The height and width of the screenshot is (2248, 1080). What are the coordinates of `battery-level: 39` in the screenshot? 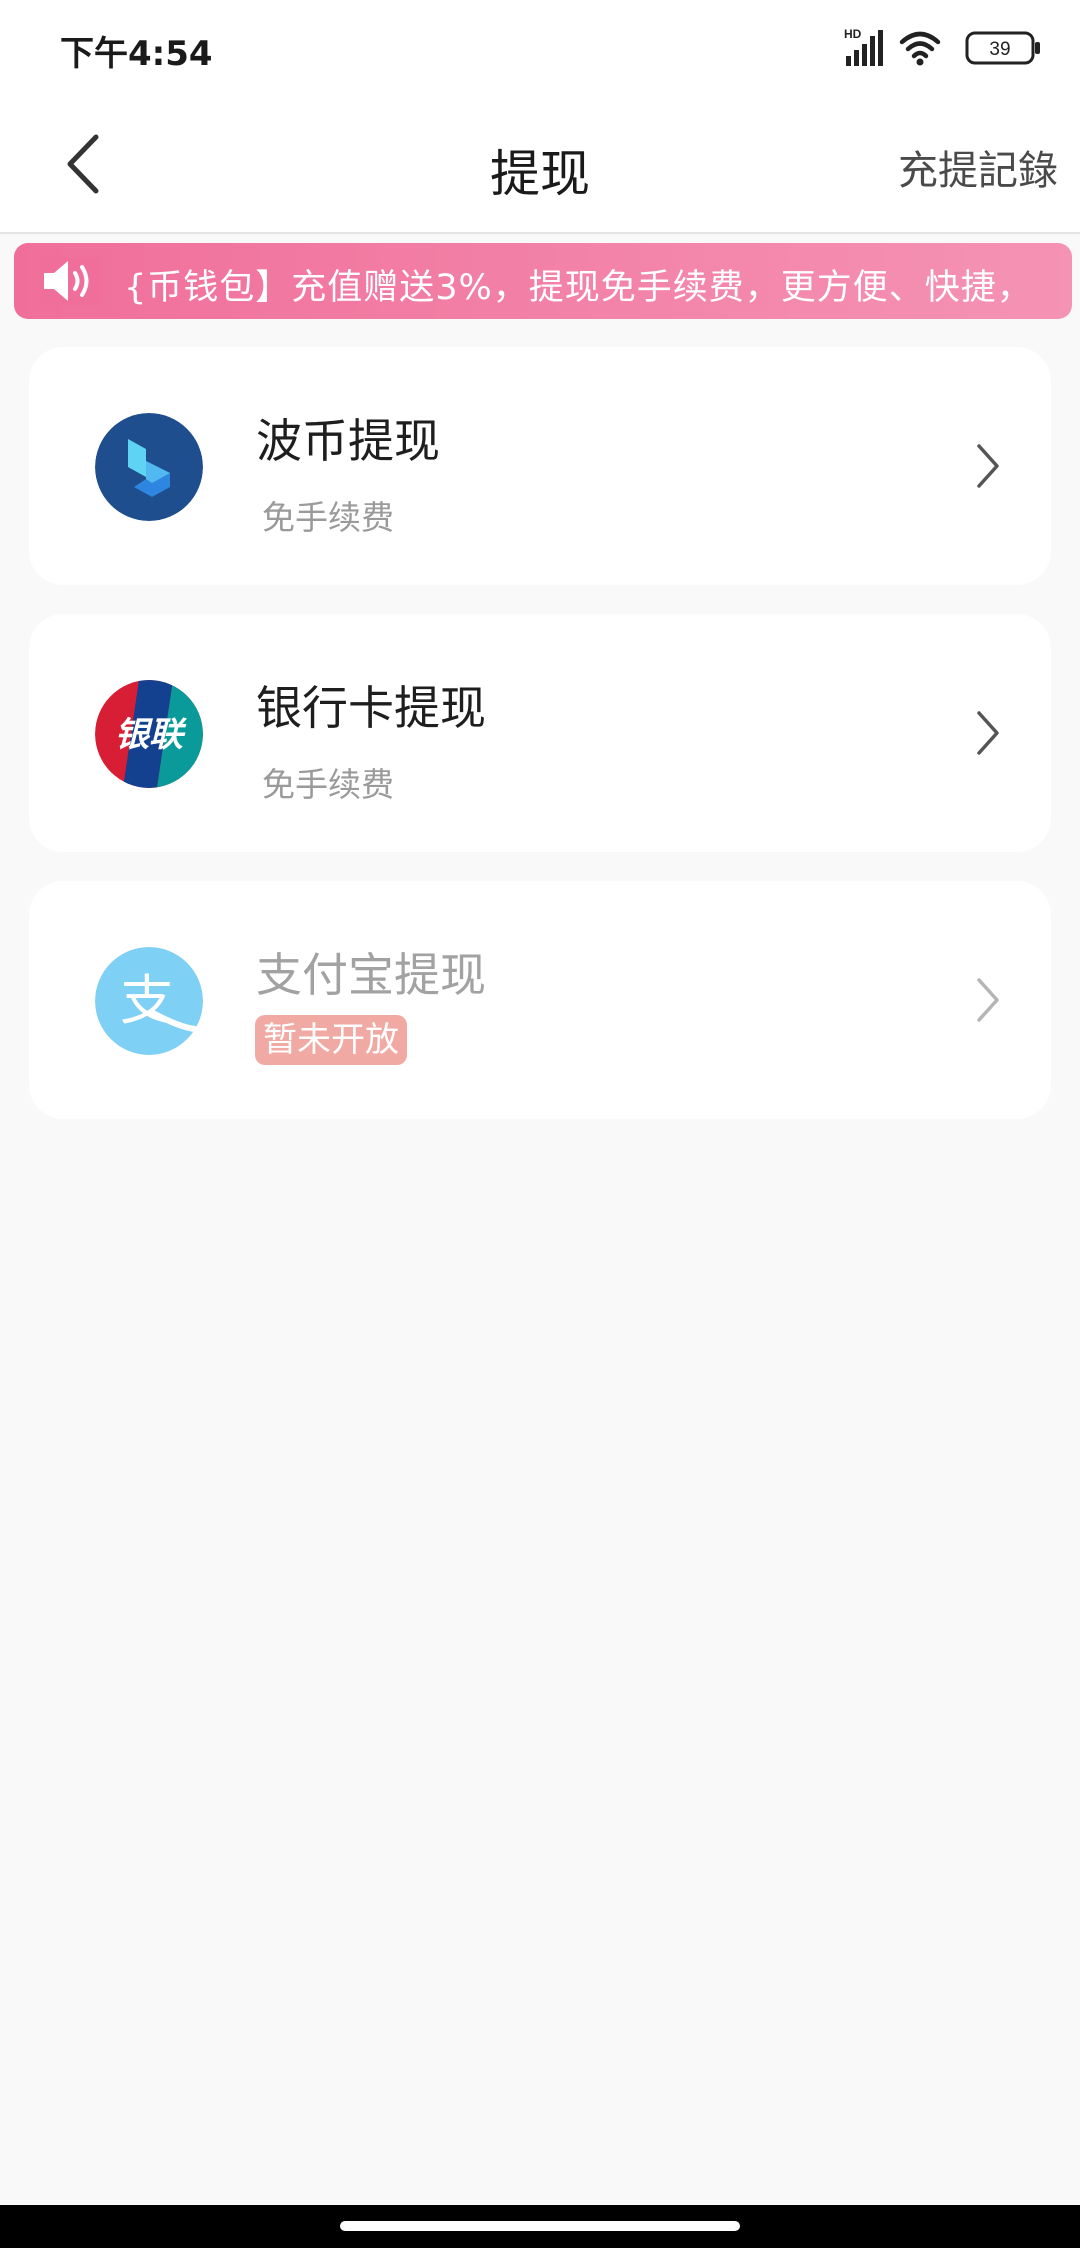 It's located at (999, 49).